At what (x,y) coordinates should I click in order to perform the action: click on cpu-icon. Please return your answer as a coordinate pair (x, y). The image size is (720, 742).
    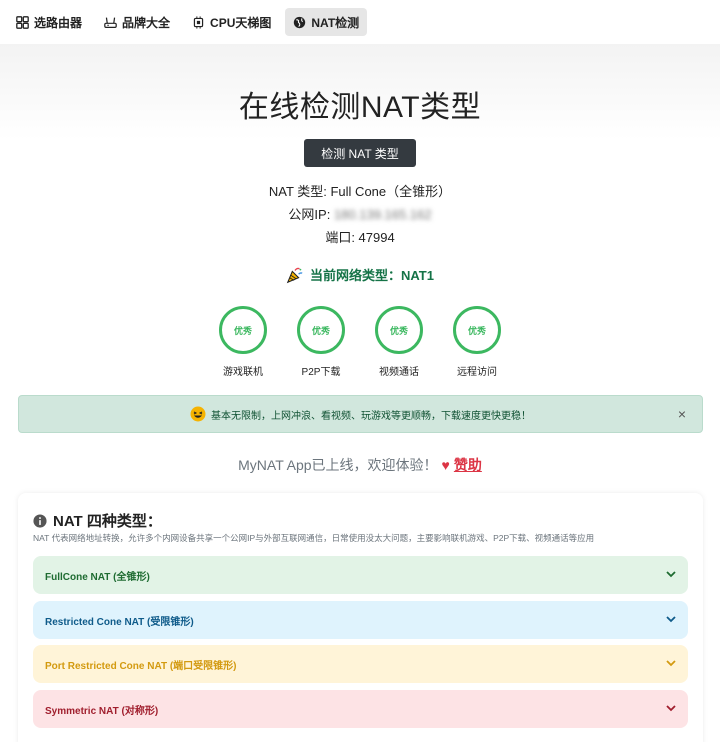
    Looking at the image, I should click on (198, 22).